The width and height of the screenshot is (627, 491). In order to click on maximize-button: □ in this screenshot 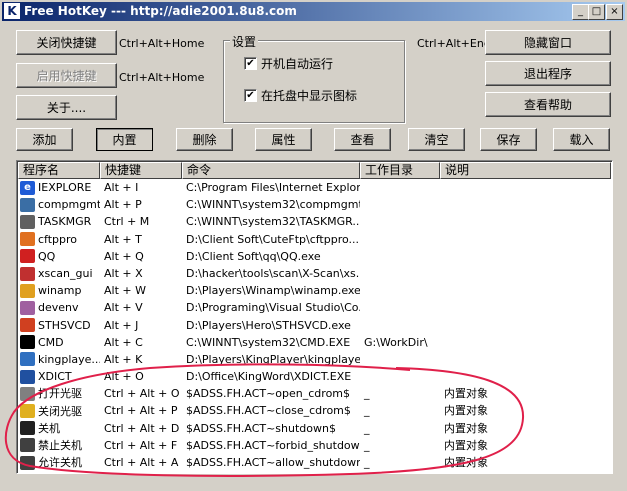, I will do `click(596, 12)`.